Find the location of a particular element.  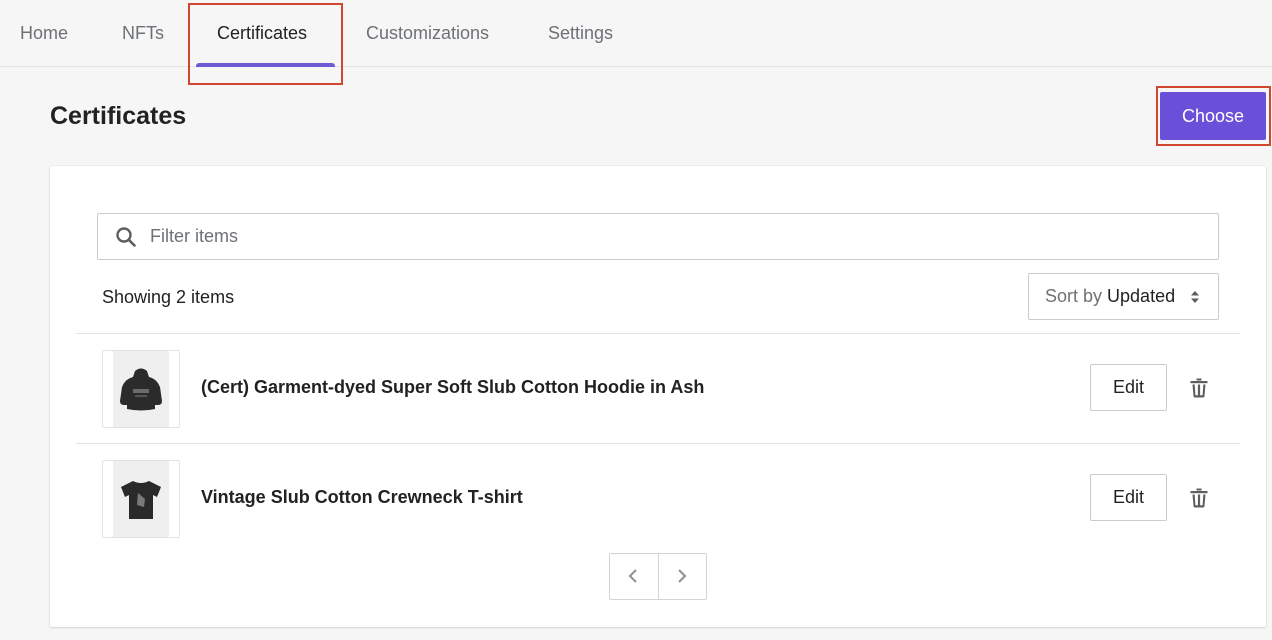

sort-label: Sort by is located at coordinates (1076, 296).